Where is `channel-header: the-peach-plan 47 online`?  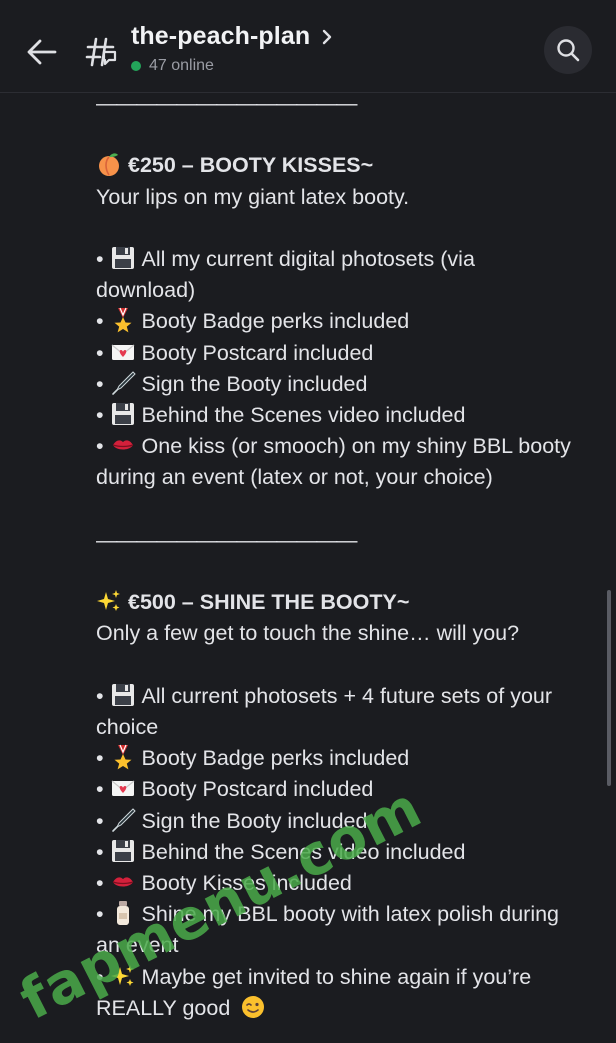
channel-header: the-peach-plan 47 online is located at coordinates (308, 46).